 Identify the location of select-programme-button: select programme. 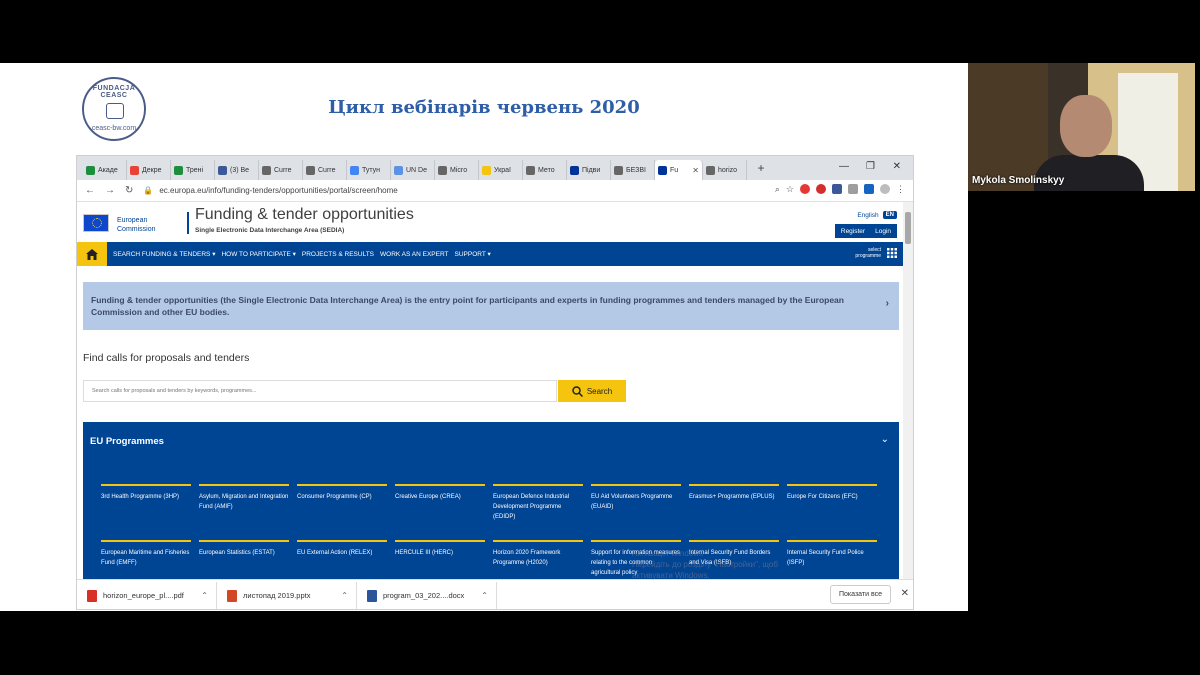
(876, 253).